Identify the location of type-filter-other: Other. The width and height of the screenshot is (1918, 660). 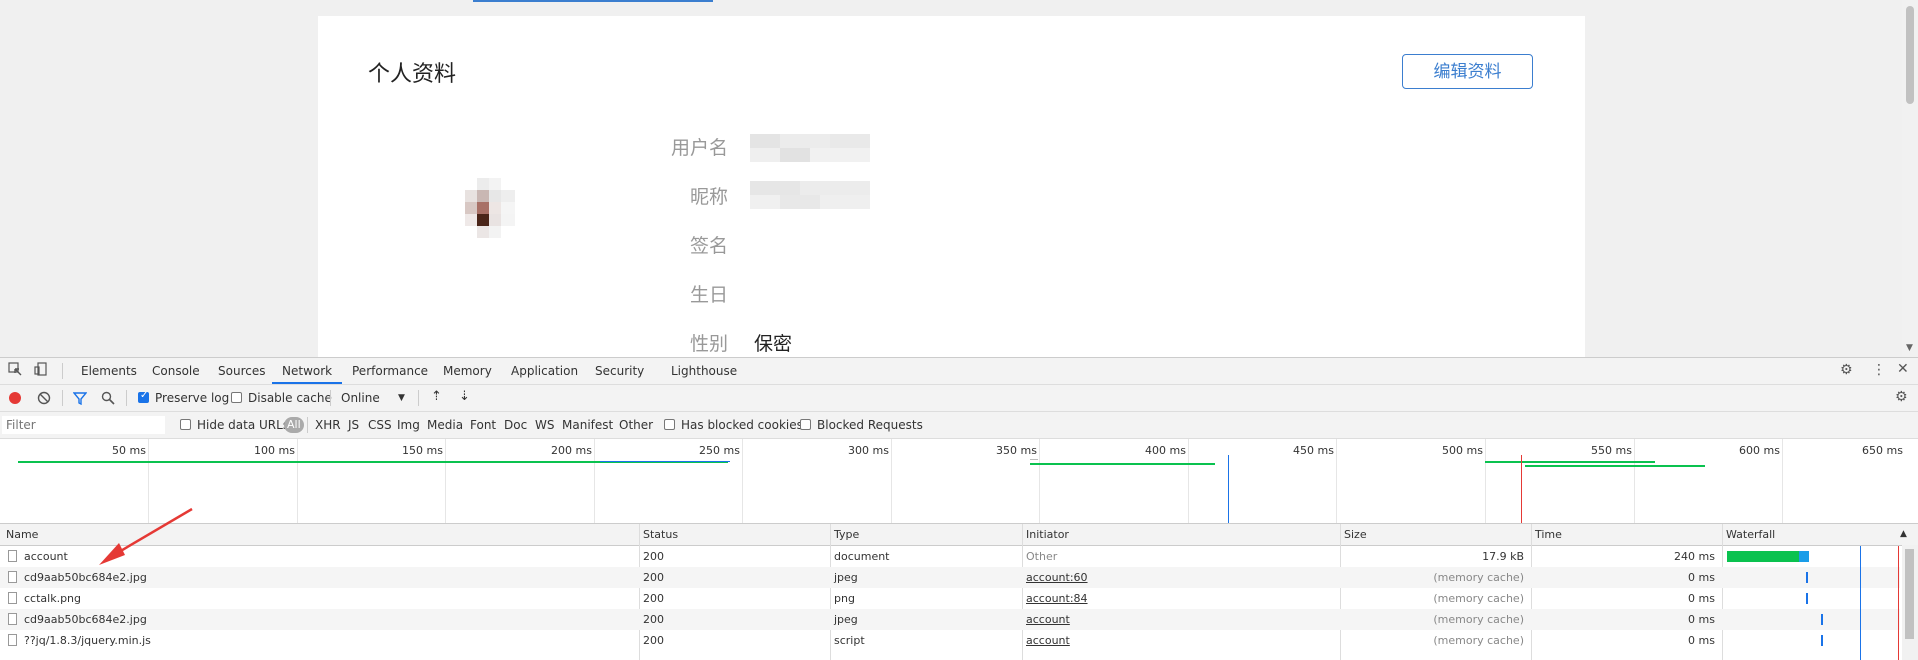
(636, 425).